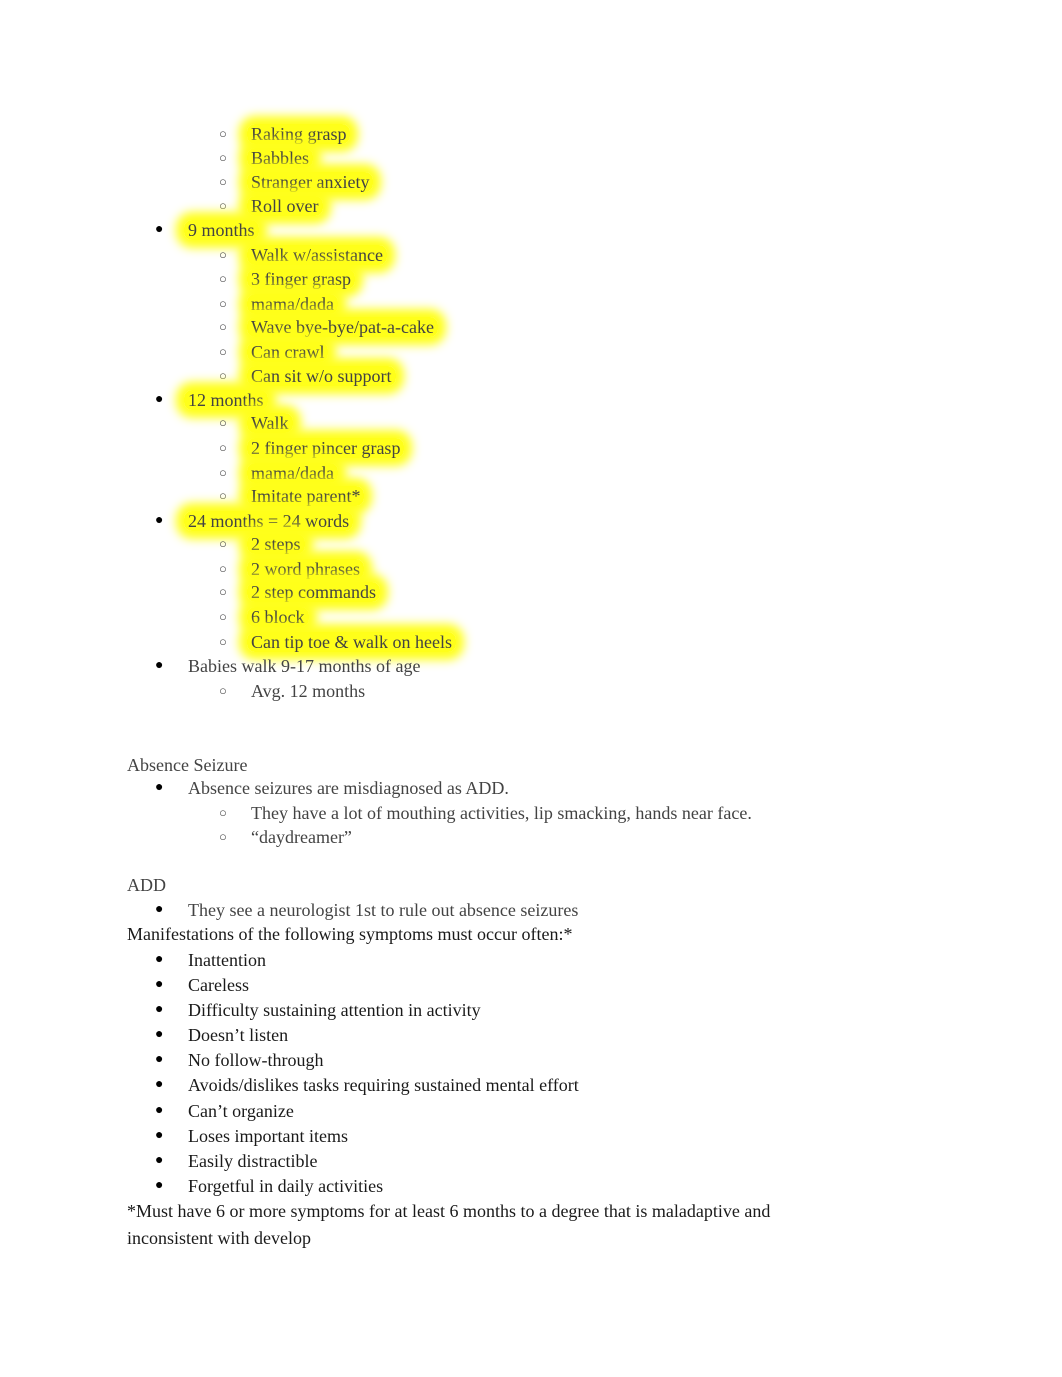  What do you see at coordinates (270, 423) in the screenshot?
I see `list-item-text: Walk` at bounding box center [270, 423].